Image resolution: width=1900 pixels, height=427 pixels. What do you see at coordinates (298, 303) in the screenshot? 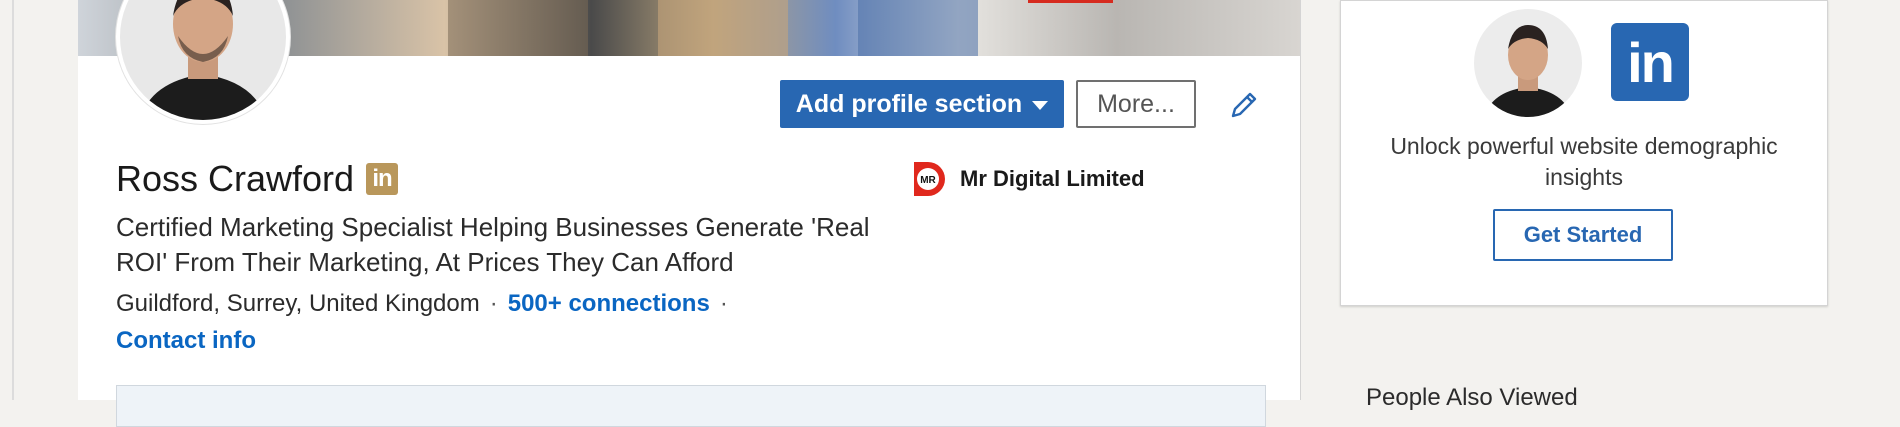
I see `profile-location: Guildford, Surrey, United Kingdom` at bounding box center [298, 303].